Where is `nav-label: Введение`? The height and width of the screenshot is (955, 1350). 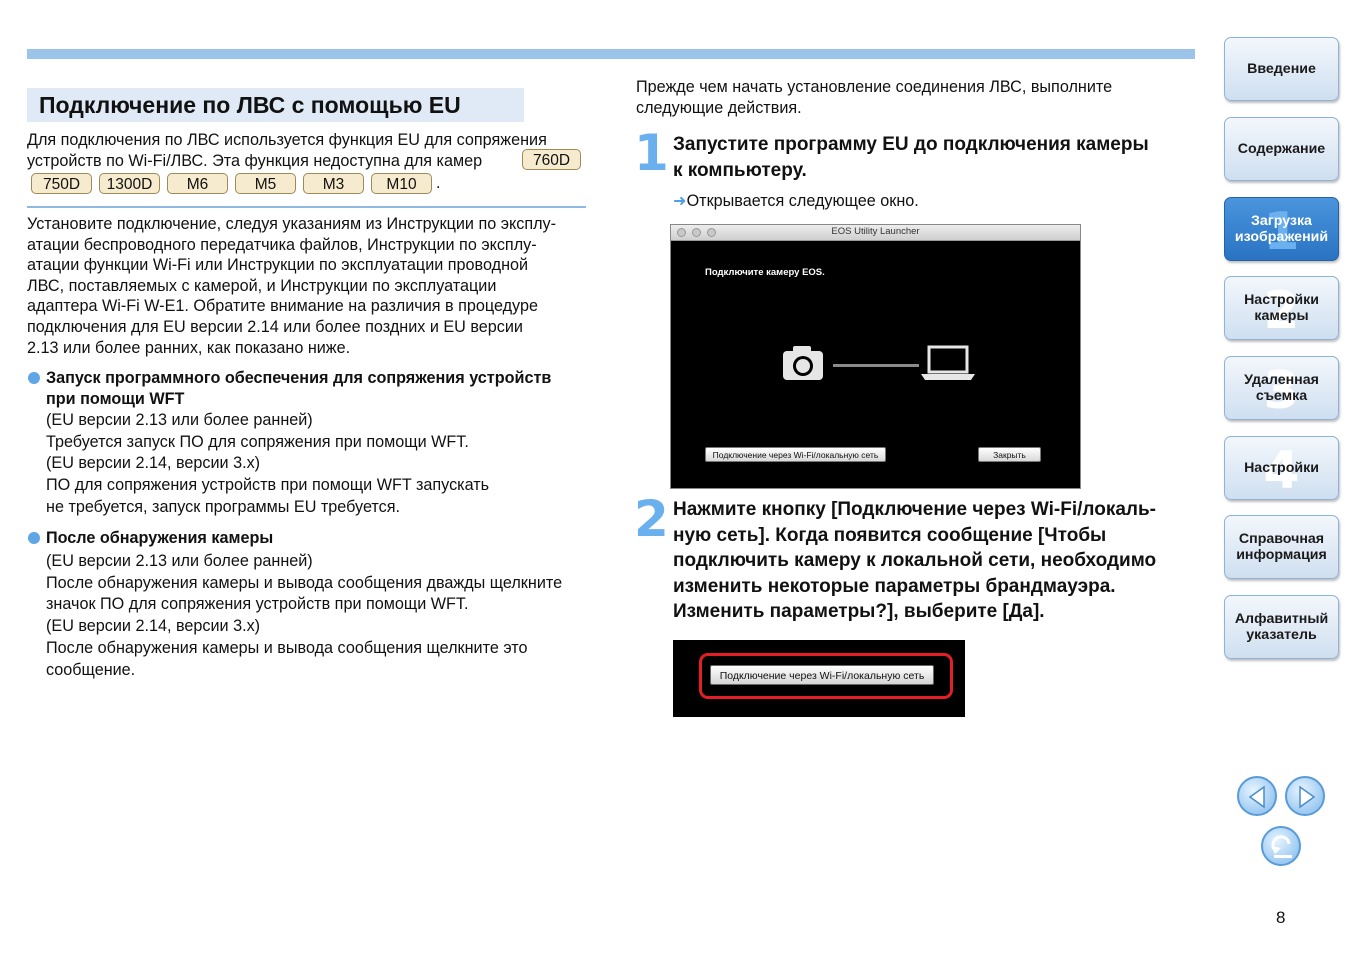
nav-label: Введение is located at coordinates (1281, 68).